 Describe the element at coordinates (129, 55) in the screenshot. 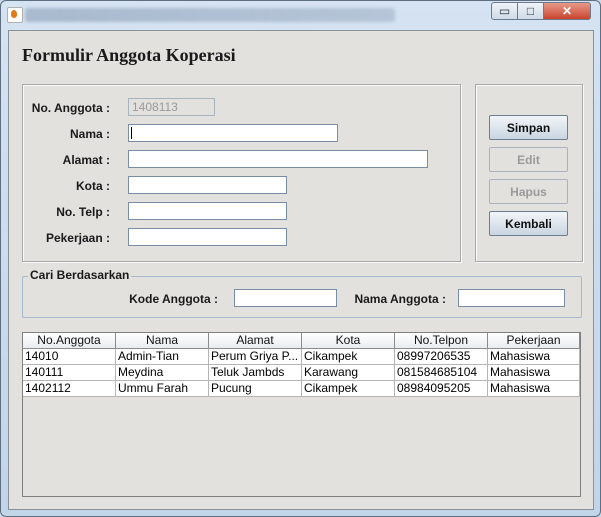

I see `form-title: Formulir Anggota Koperasi` at that location.